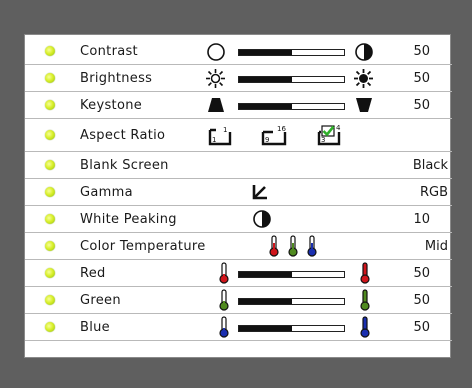  I want to click on red-slider-fill, so click(265, 274).